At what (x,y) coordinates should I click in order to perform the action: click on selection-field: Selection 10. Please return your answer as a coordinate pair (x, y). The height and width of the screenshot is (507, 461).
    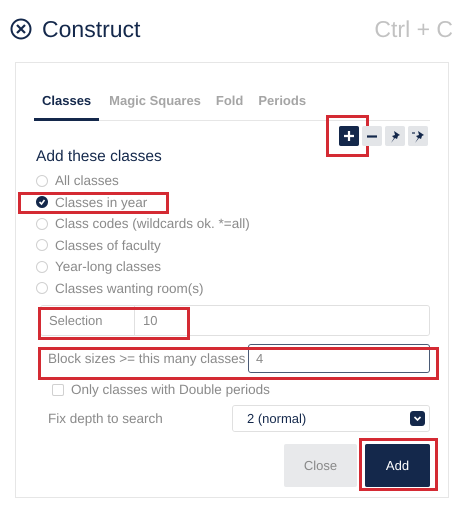
    Looking at the image, I should click on (235, 320).